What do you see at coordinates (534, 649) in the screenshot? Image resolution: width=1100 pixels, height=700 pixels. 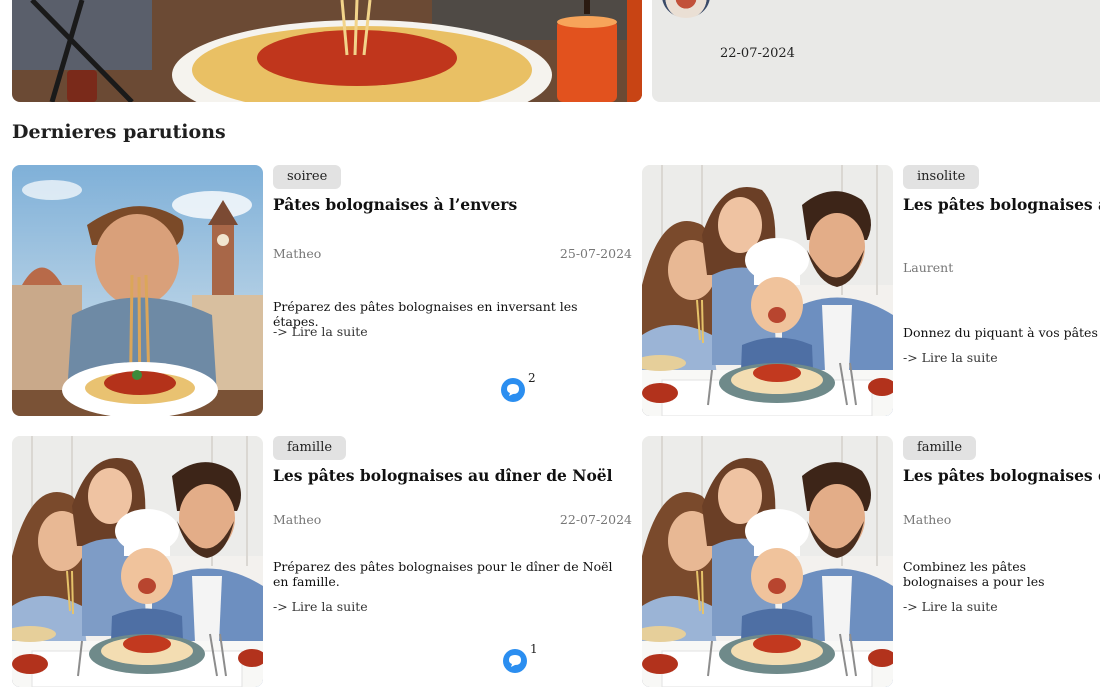 I see `comment-count: 1` at bounding box center [534, 649].